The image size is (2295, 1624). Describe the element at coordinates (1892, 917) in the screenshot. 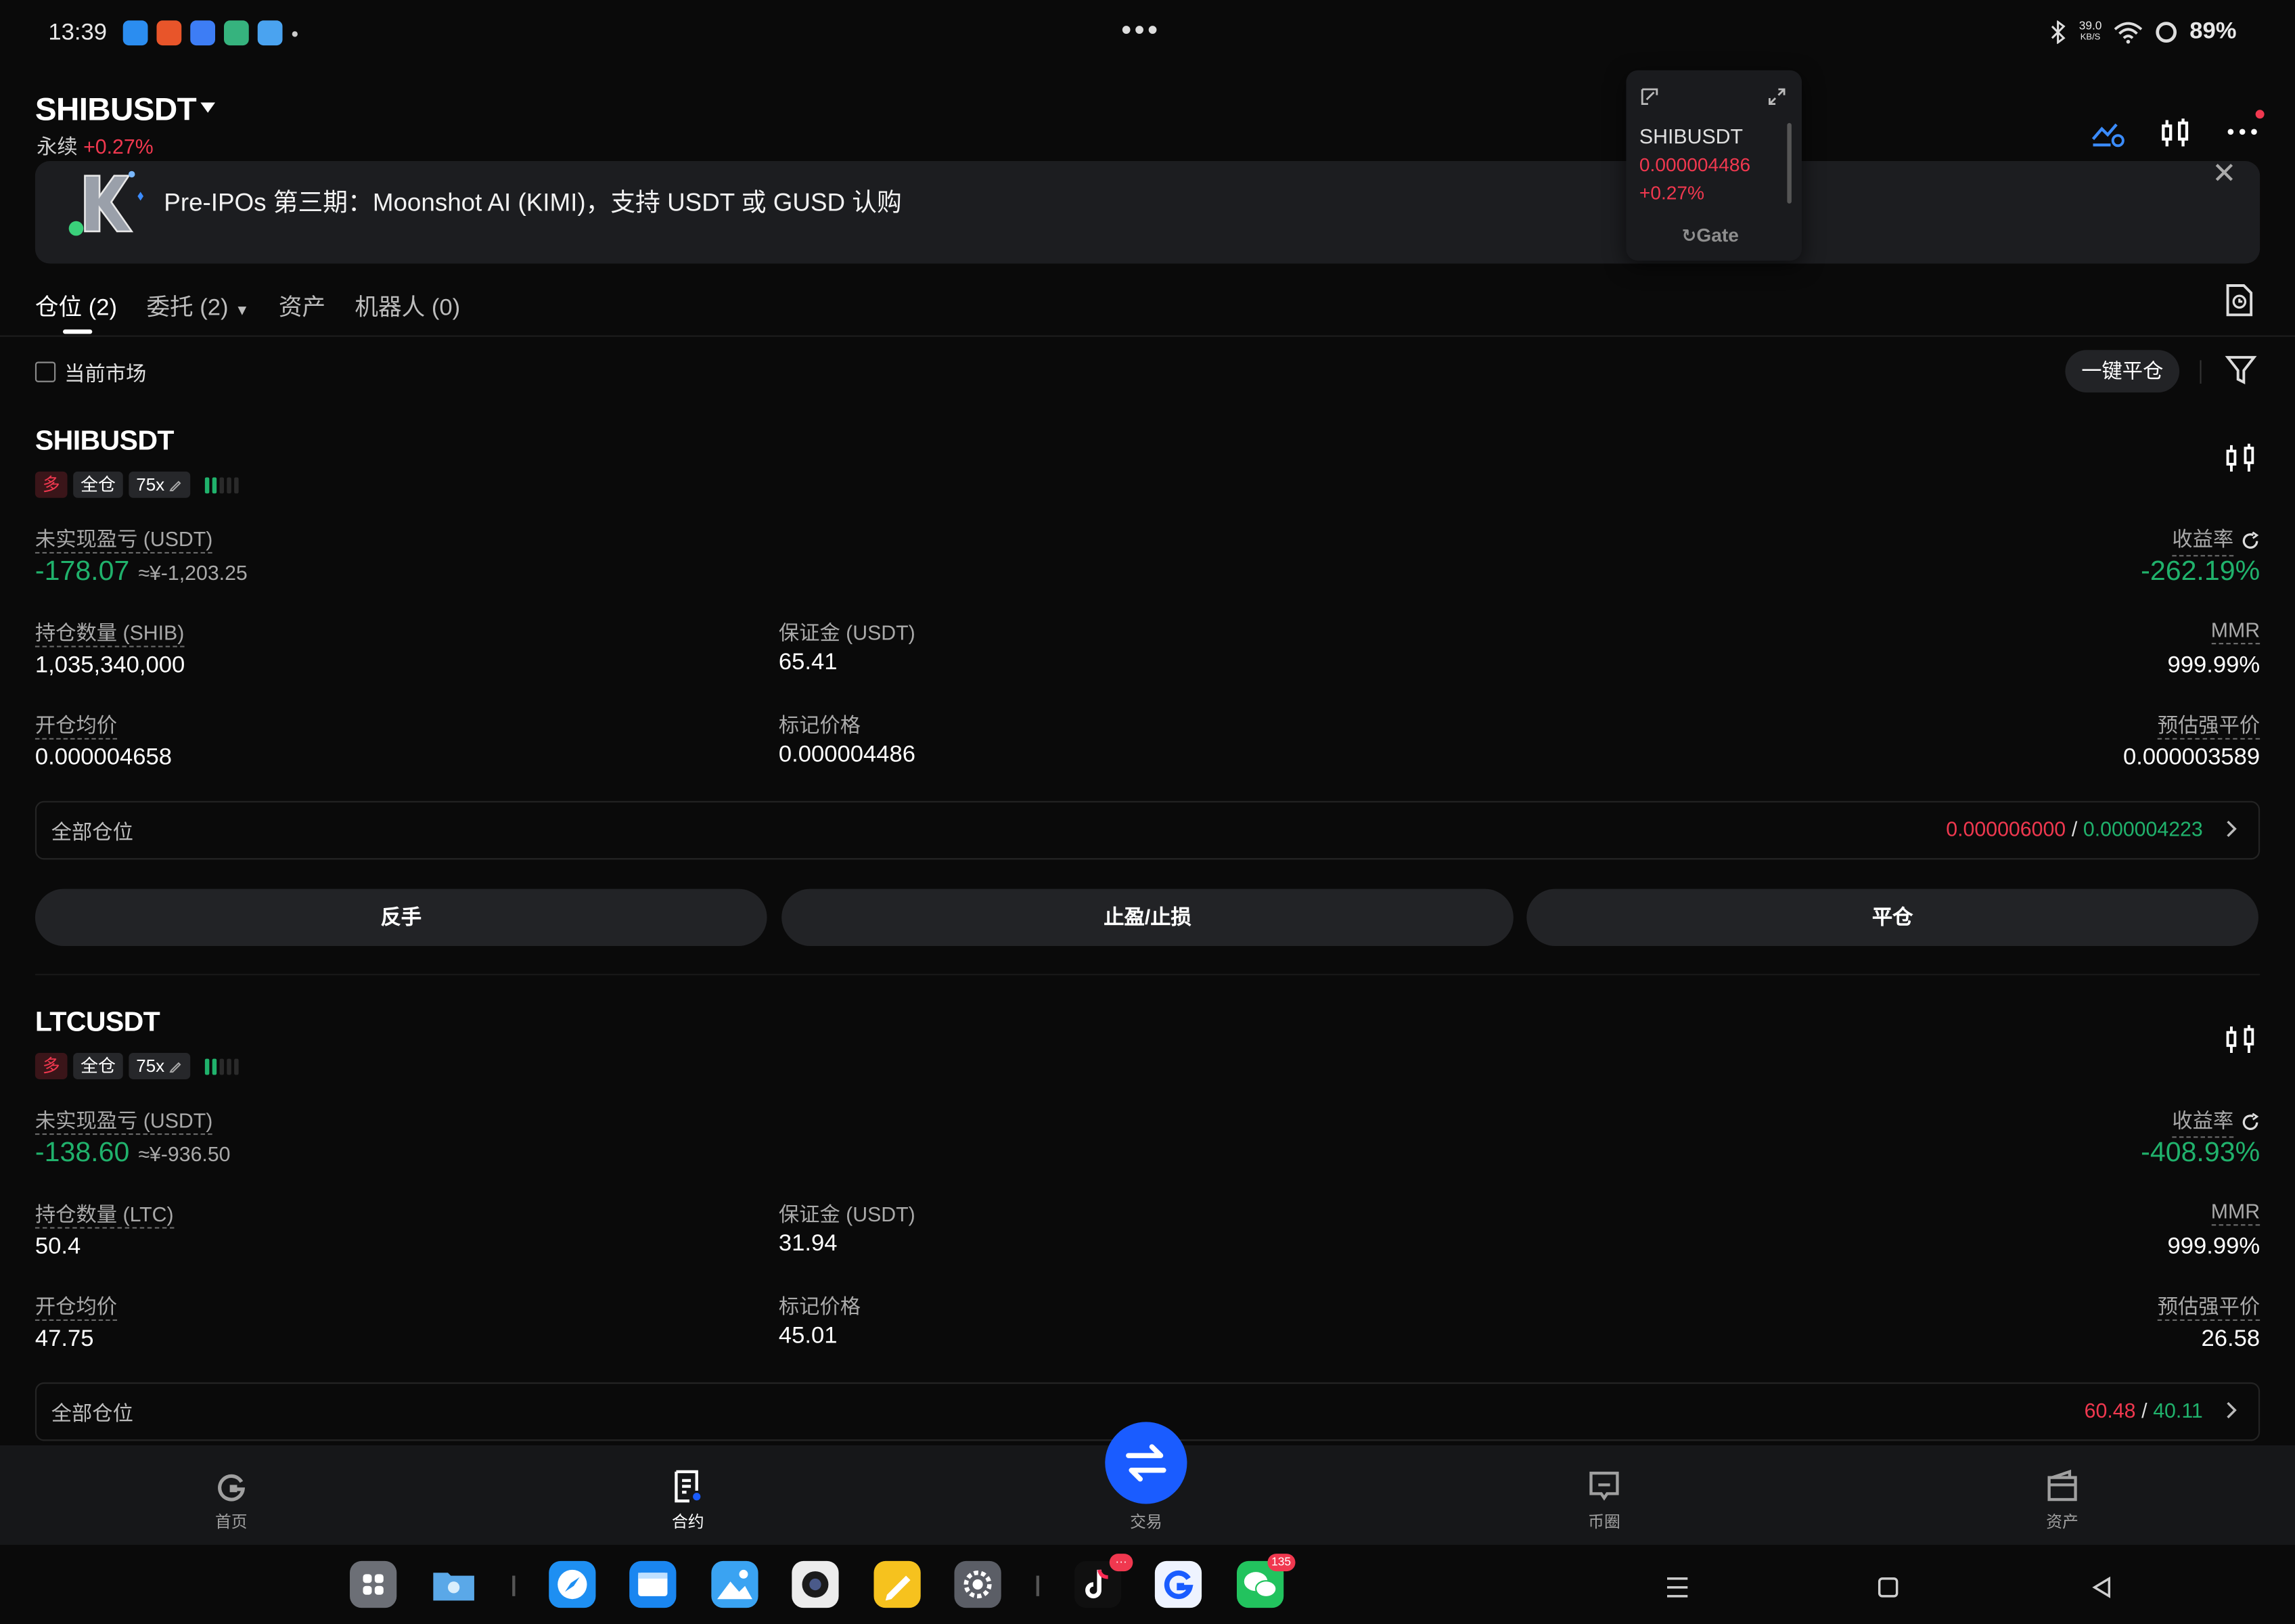

I see `close-position-button: 平仓` at that location.